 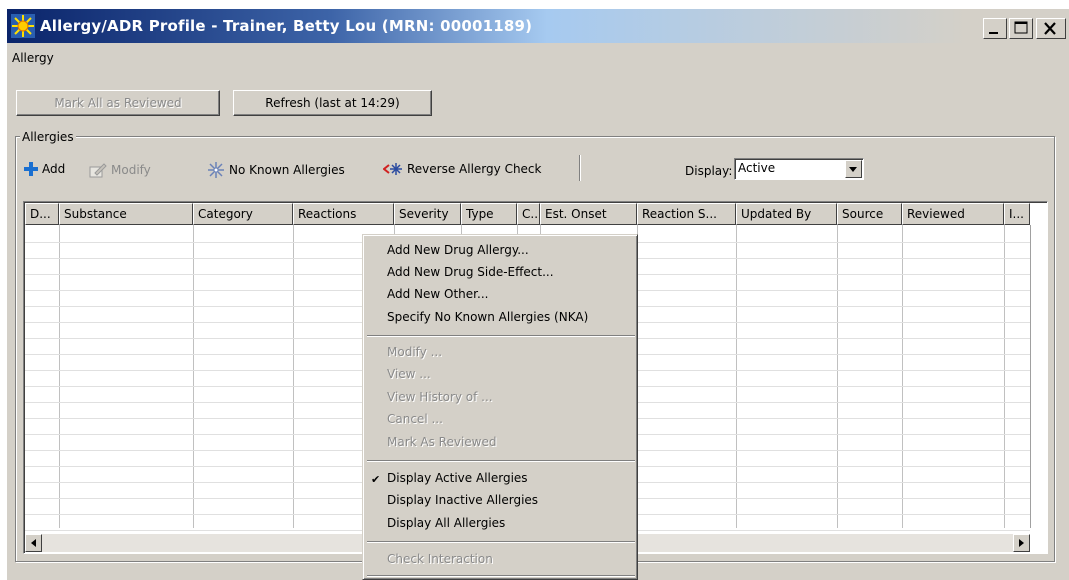 I want to click on menu-display-inactive: Display Inactive Allergies, so click(x=462, y=500).